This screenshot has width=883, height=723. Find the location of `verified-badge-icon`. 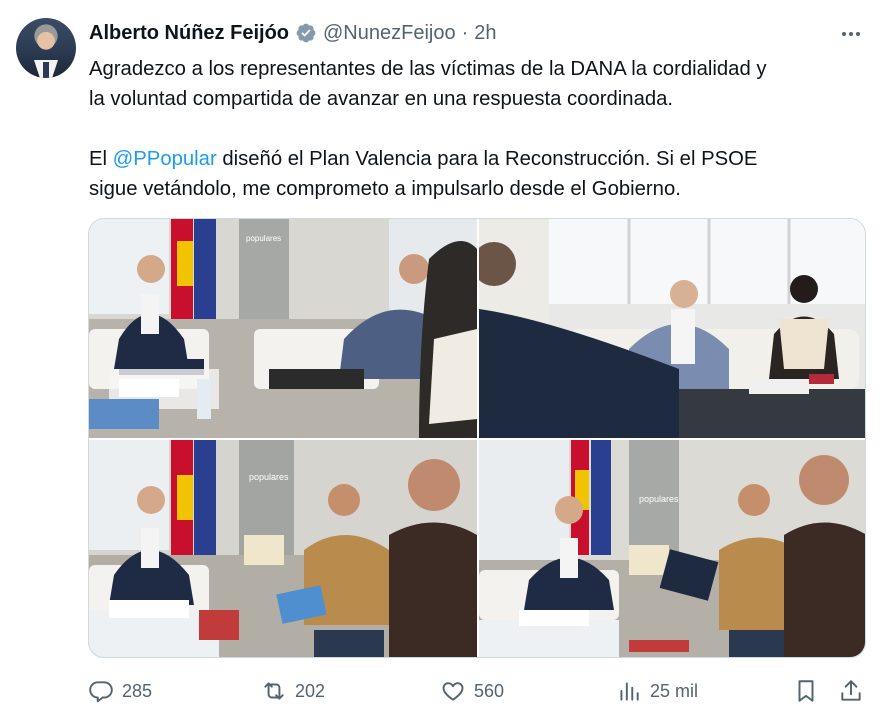

verified-badge-icon is located at coordinates (306, 33).